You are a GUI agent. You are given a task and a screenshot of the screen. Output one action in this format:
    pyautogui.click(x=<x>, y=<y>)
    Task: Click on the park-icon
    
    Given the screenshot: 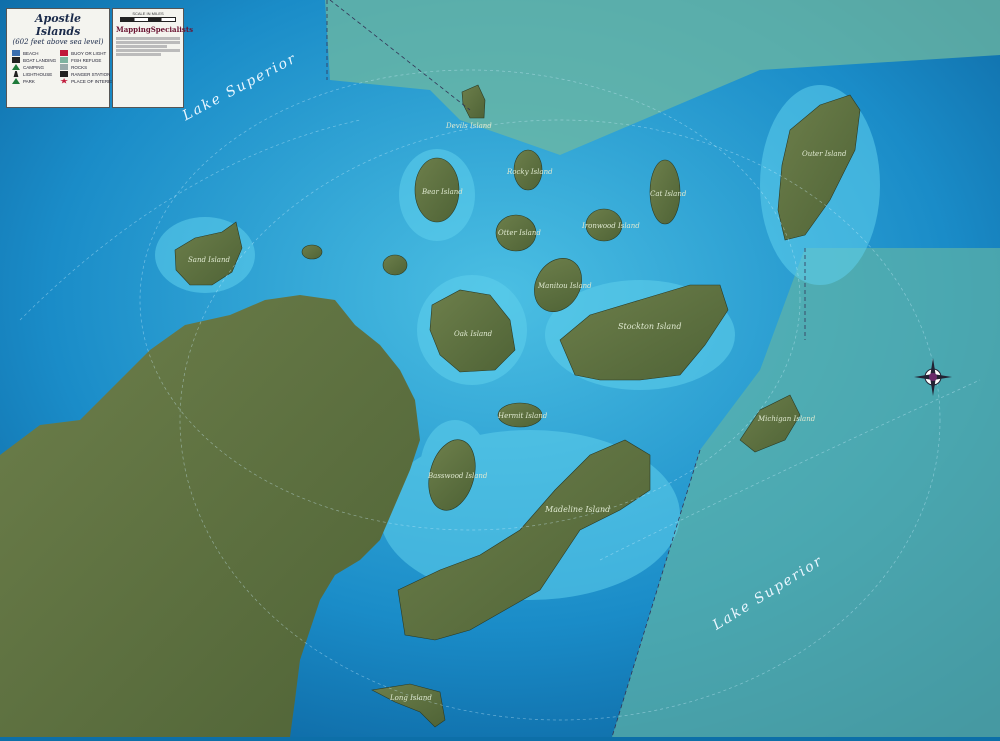 What is the action you would take?
    pyautogui.click(x=16, y=81)
    